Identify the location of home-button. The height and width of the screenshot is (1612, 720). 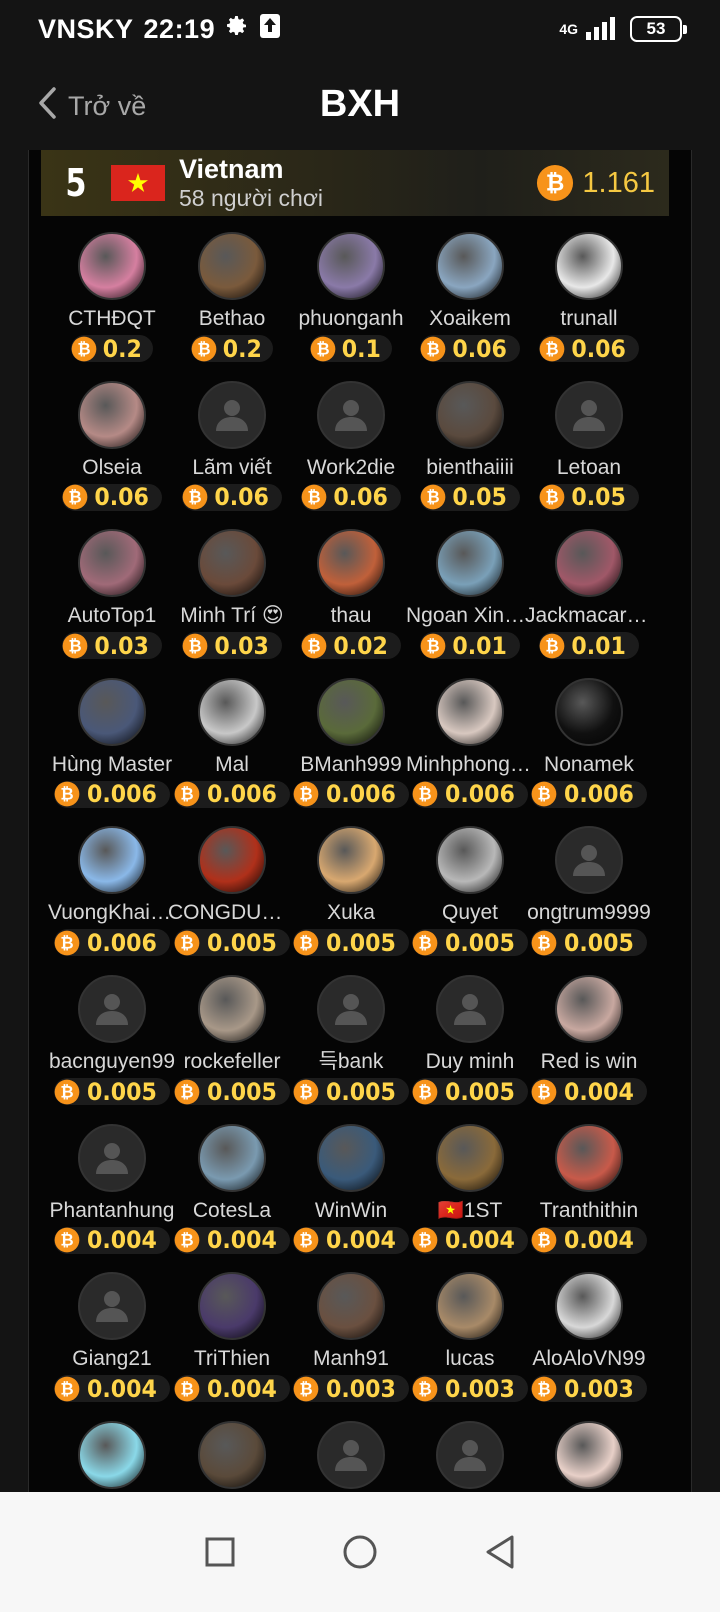
(360, 1552).